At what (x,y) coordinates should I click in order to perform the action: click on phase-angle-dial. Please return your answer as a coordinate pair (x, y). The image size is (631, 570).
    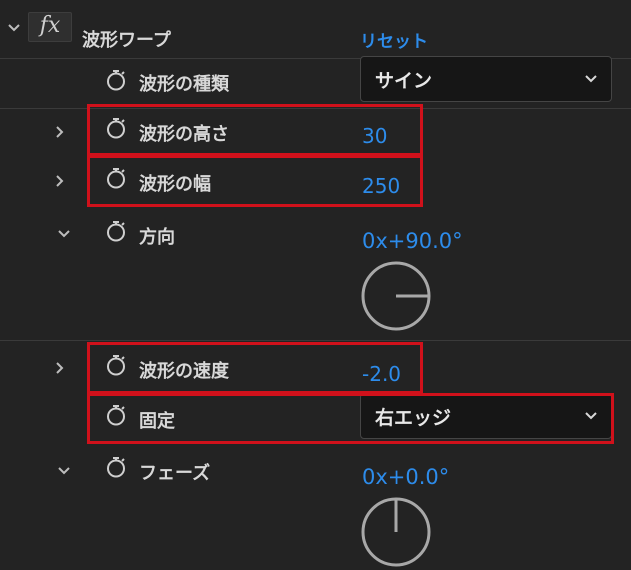
    Looking at the image, I should click on (396, 532).